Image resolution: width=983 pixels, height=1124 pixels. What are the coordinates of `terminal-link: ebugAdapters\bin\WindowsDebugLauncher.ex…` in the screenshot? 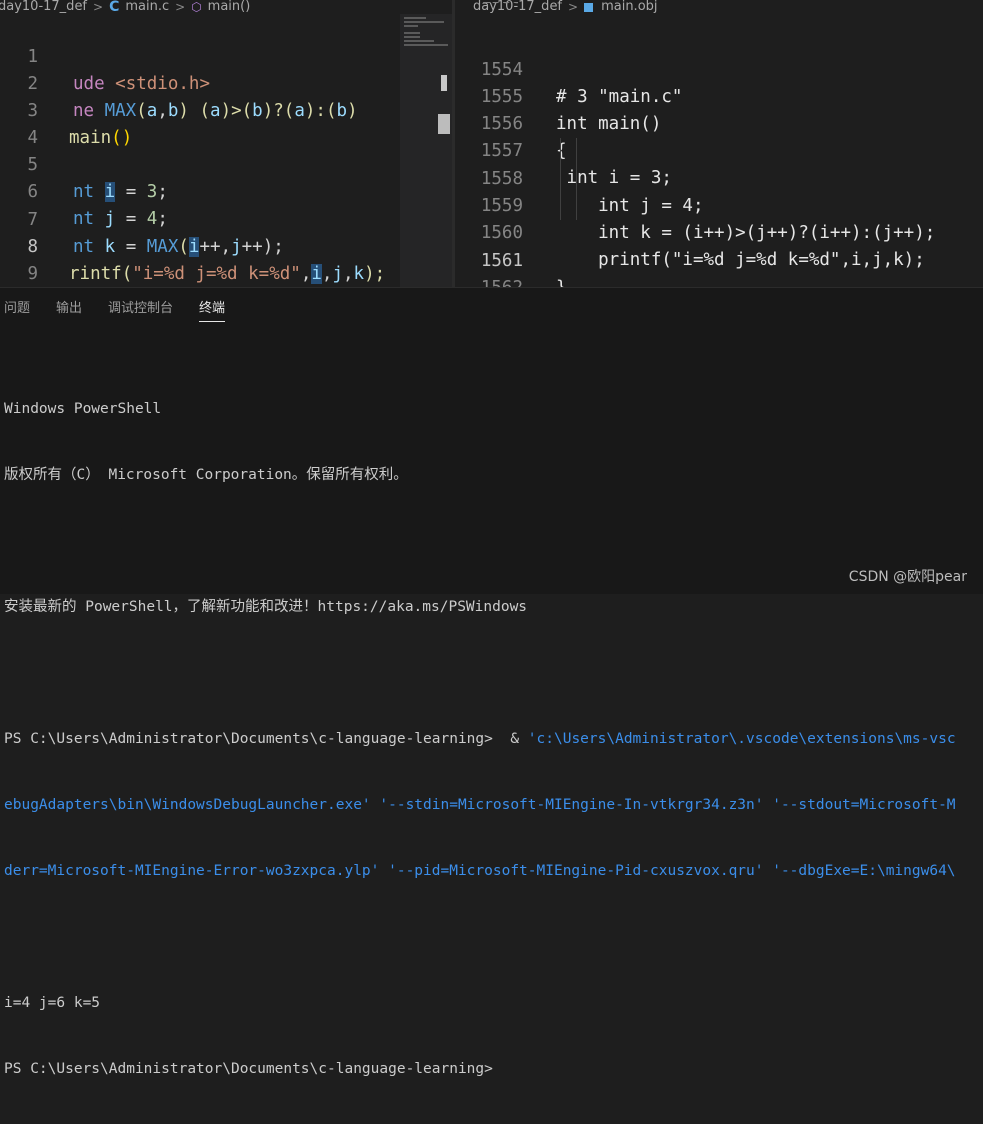 It's located at (480, 805).